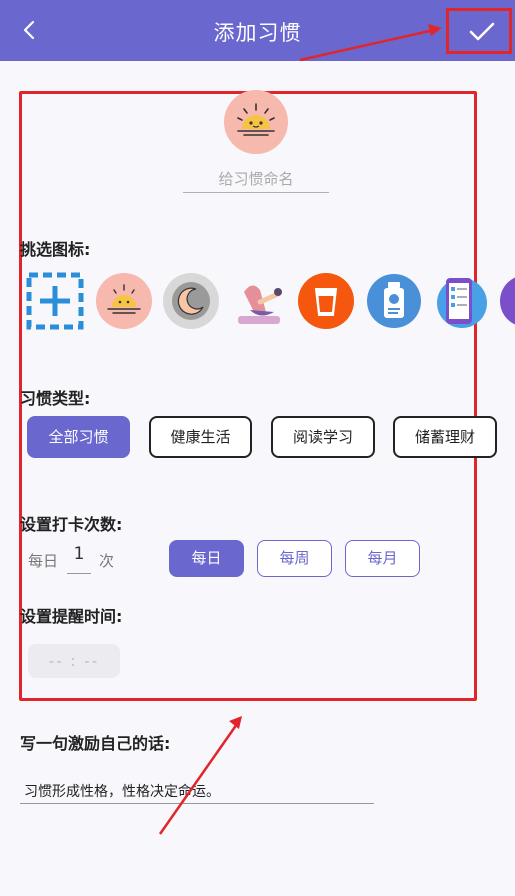 Image resolution: width=515 pixels, height=896 pixels. I want to click on habit-name-input, so click(256, 179).